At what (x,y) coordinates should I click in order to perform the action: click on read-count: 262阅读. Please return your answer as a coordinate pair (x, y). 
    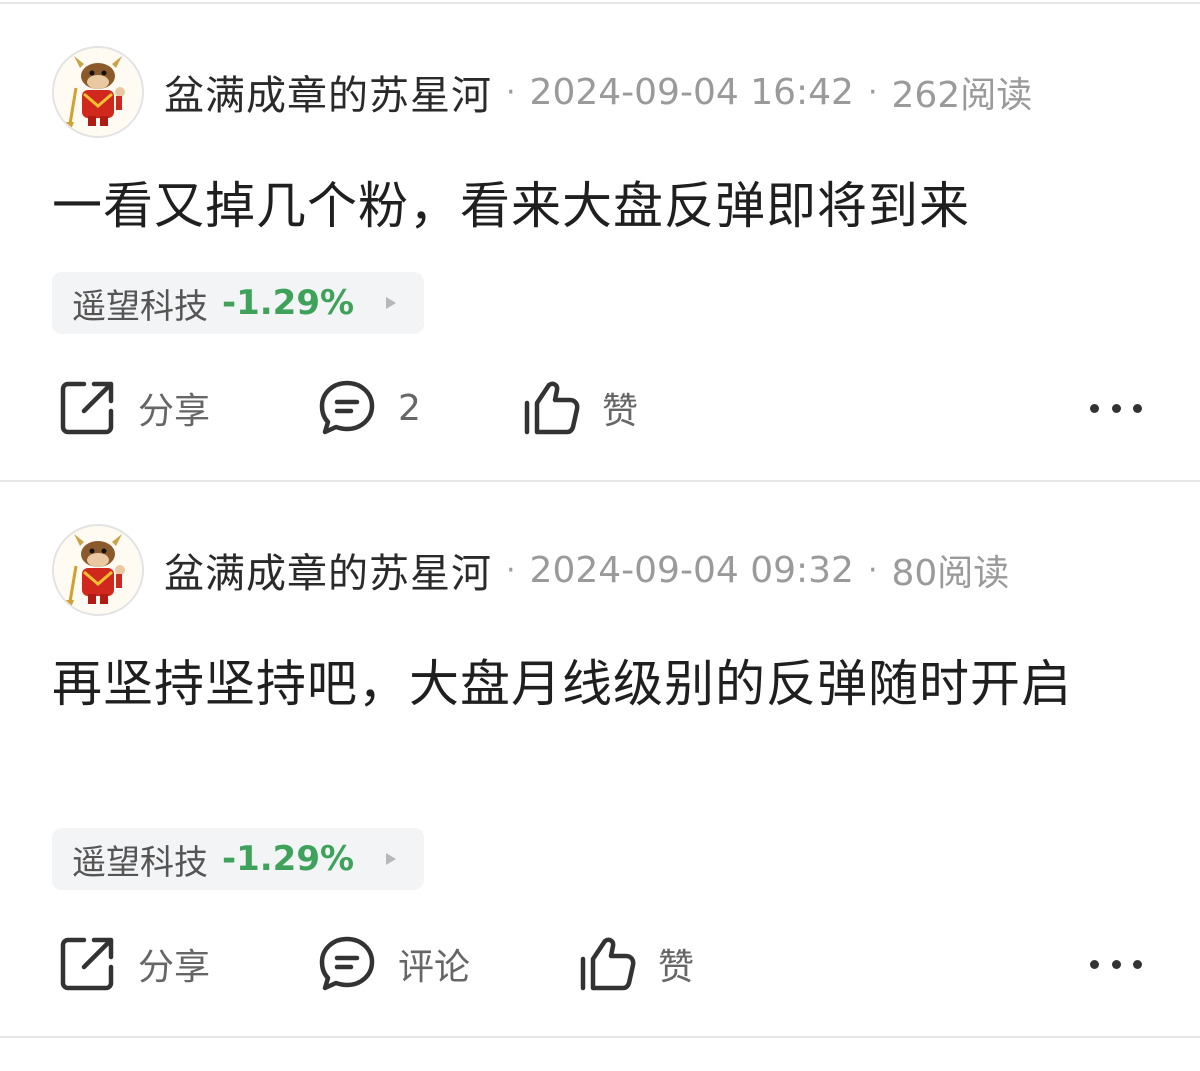
    Looking at the image, I should click on (962, 95).